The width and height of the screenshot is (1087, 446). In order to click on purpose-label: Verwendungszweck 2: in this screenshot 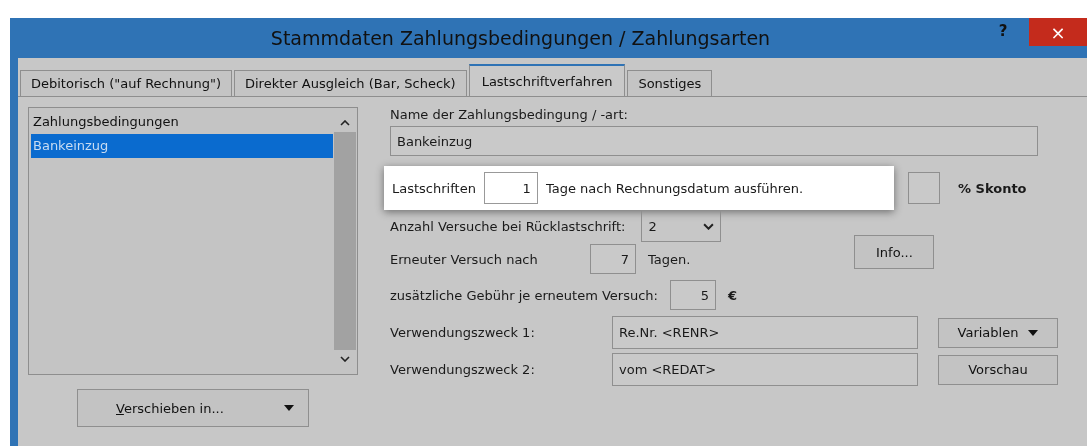, I will do `click(463, 369)`.